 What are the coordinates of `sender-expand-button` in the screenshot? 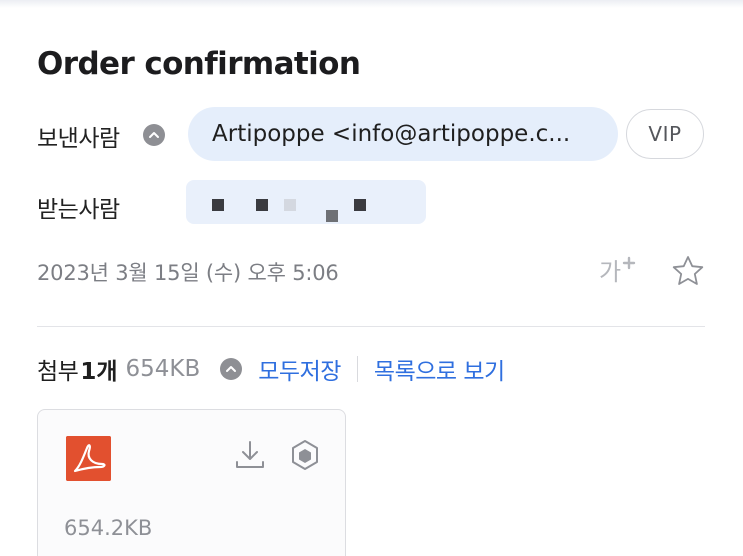 It's located at (154, 135).